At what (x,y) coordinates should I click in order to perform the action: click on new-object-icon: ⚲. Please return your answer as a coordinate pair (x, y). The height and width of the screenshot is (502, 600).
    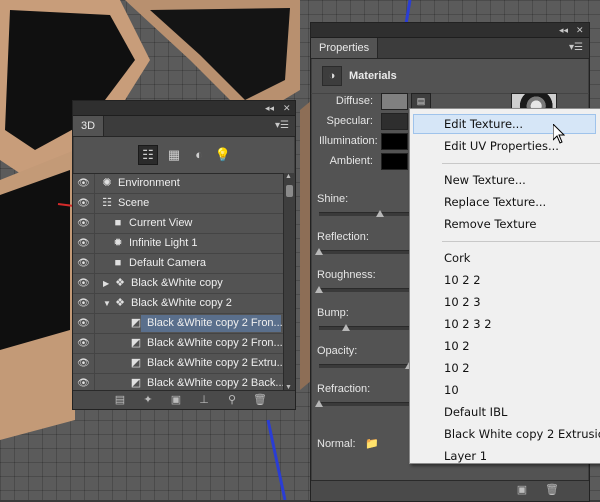
    Looking at the image, I should click on (232, 400).